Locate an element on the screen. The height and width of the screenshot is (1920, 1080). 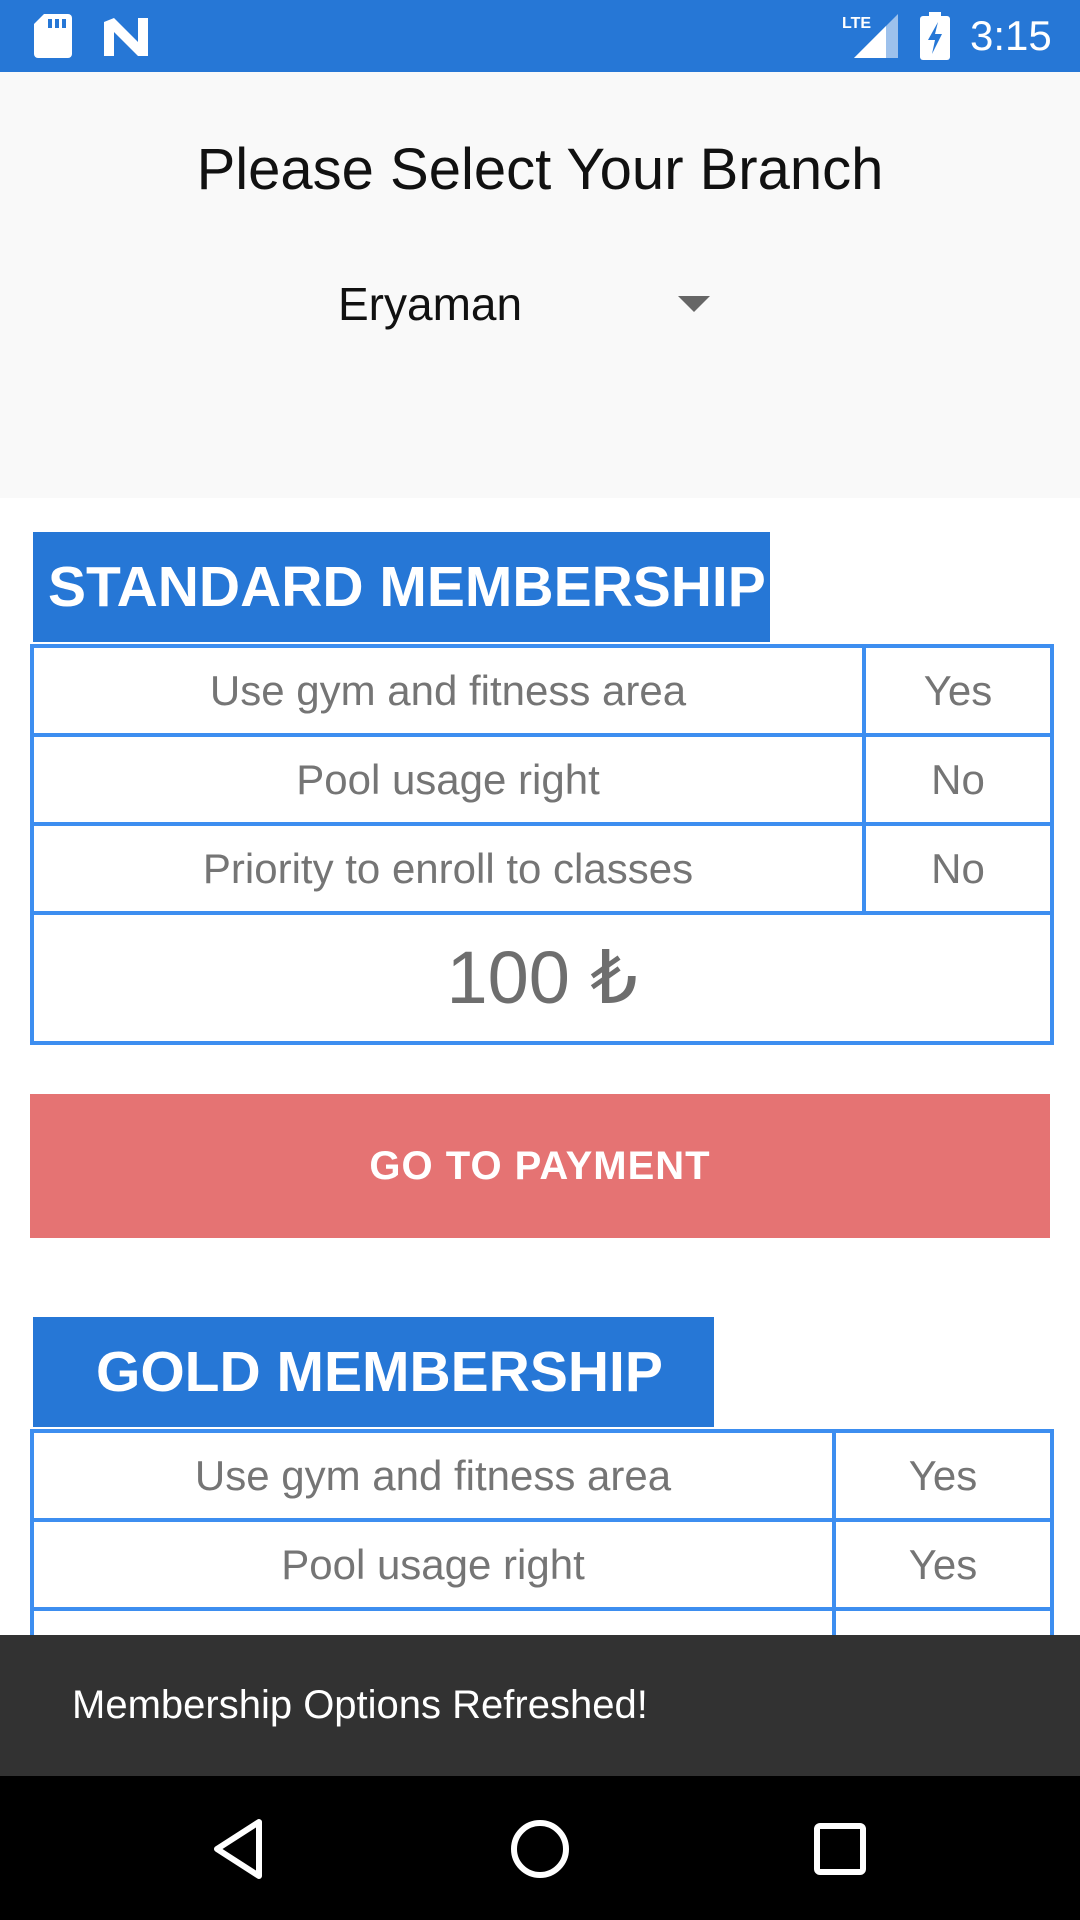
dropdown-arrow-icon is located at coordinates (694, 304).